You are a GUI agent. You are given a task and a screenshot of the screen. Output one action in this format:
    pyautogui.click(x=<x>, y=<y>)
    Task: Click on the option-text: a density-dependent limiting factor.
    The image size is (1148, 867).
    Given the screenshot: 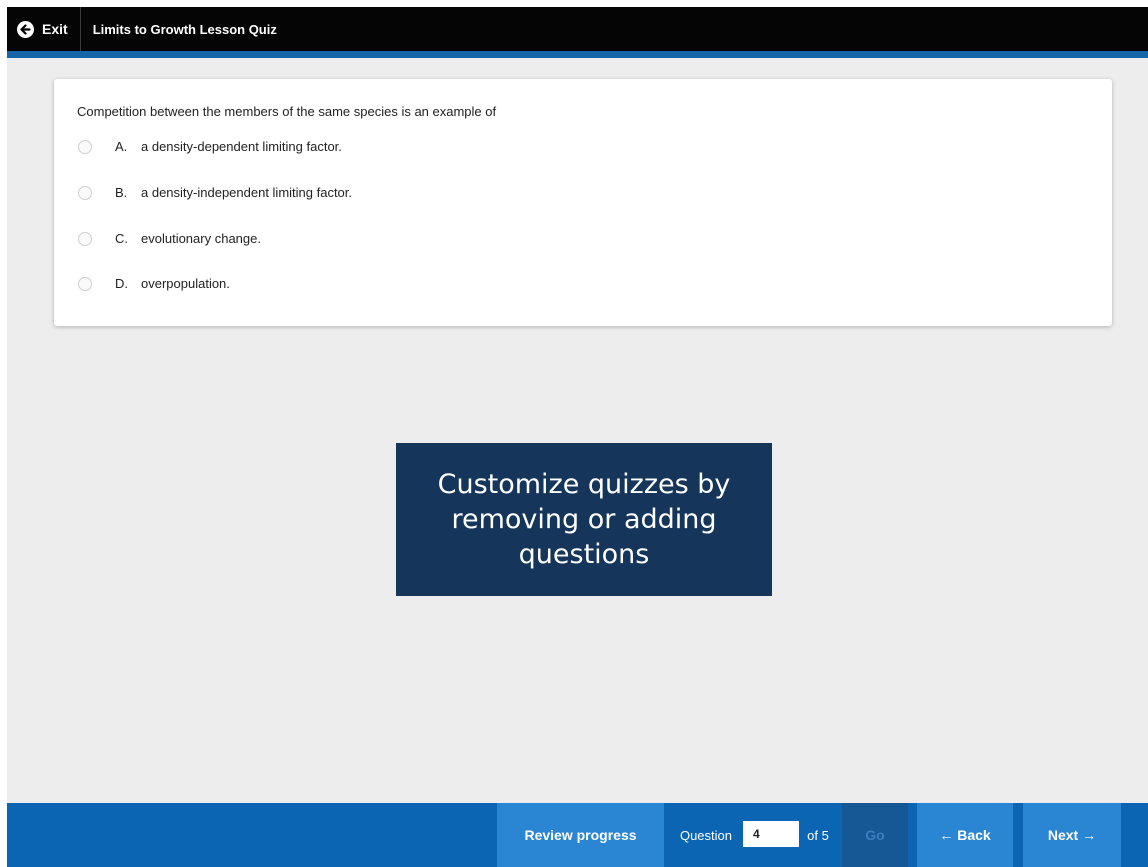 What is the action you would take?
    pyautogui.click(x=241, y=146)
    